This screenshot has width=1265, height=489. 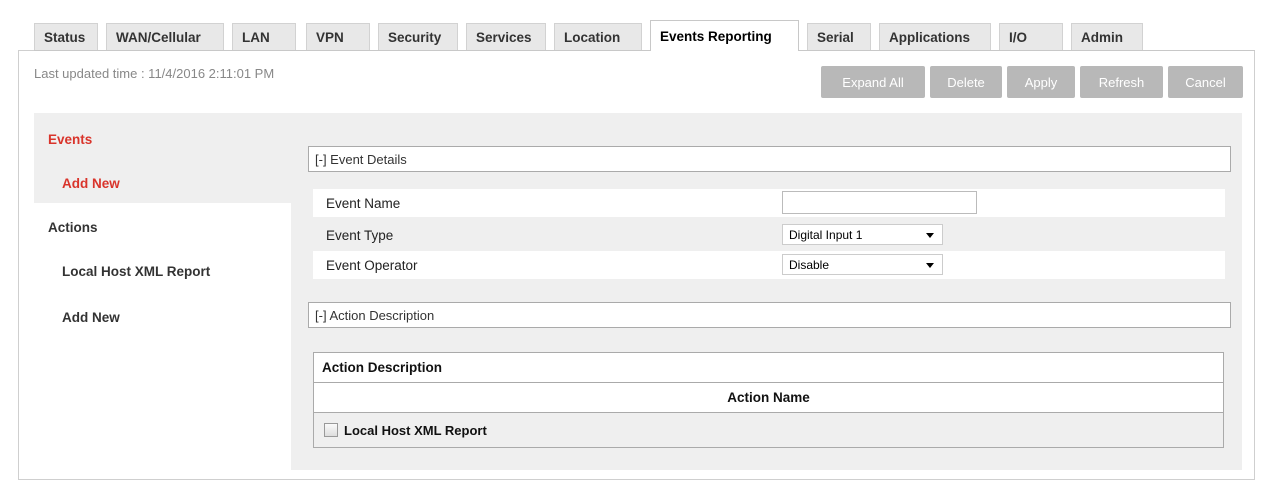 I want to click on table-title: Action Description, so click(x=768, y=368).